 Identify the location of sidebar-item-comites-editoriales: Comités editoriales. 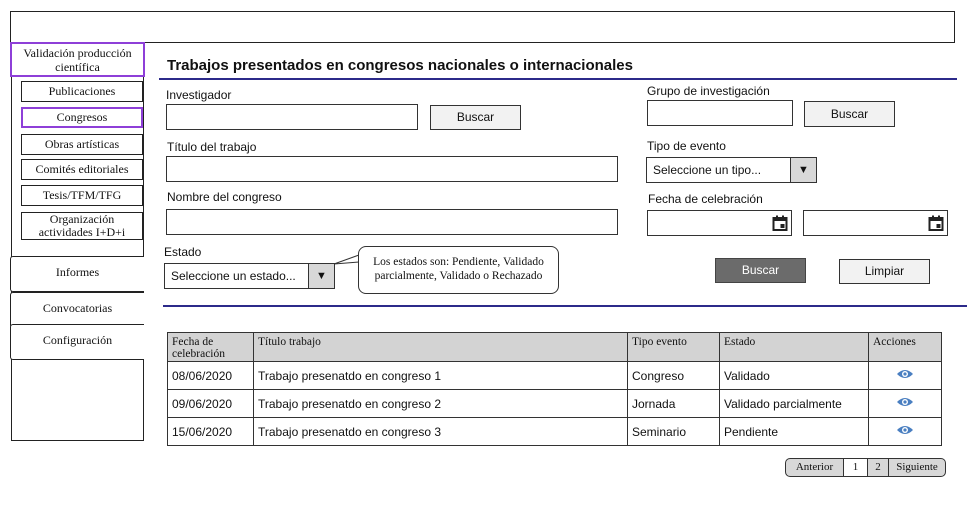
(82, 169).